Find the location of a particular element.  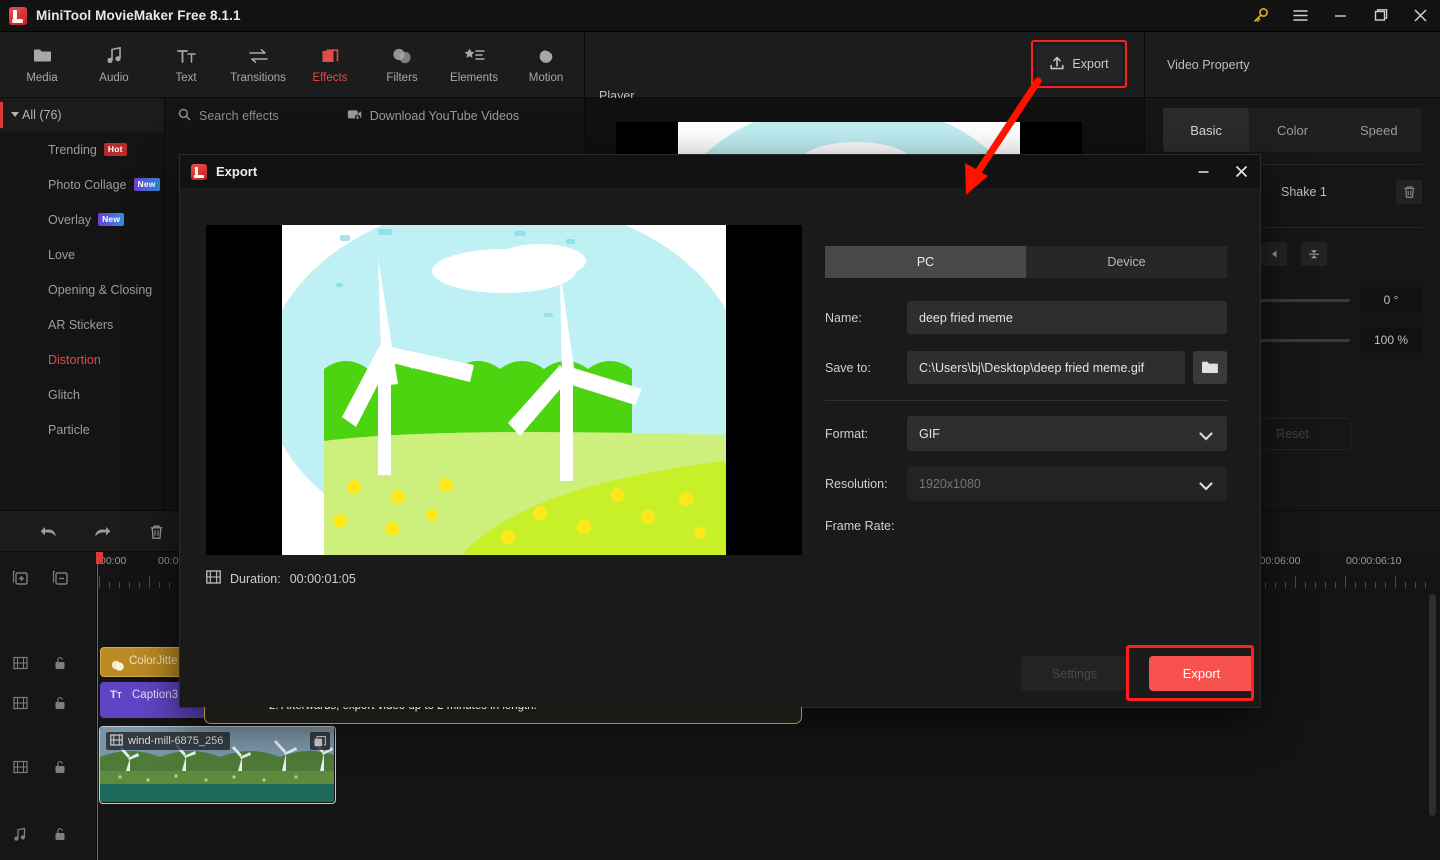

tab-elements: Elements is located at coordinates (474, 65).